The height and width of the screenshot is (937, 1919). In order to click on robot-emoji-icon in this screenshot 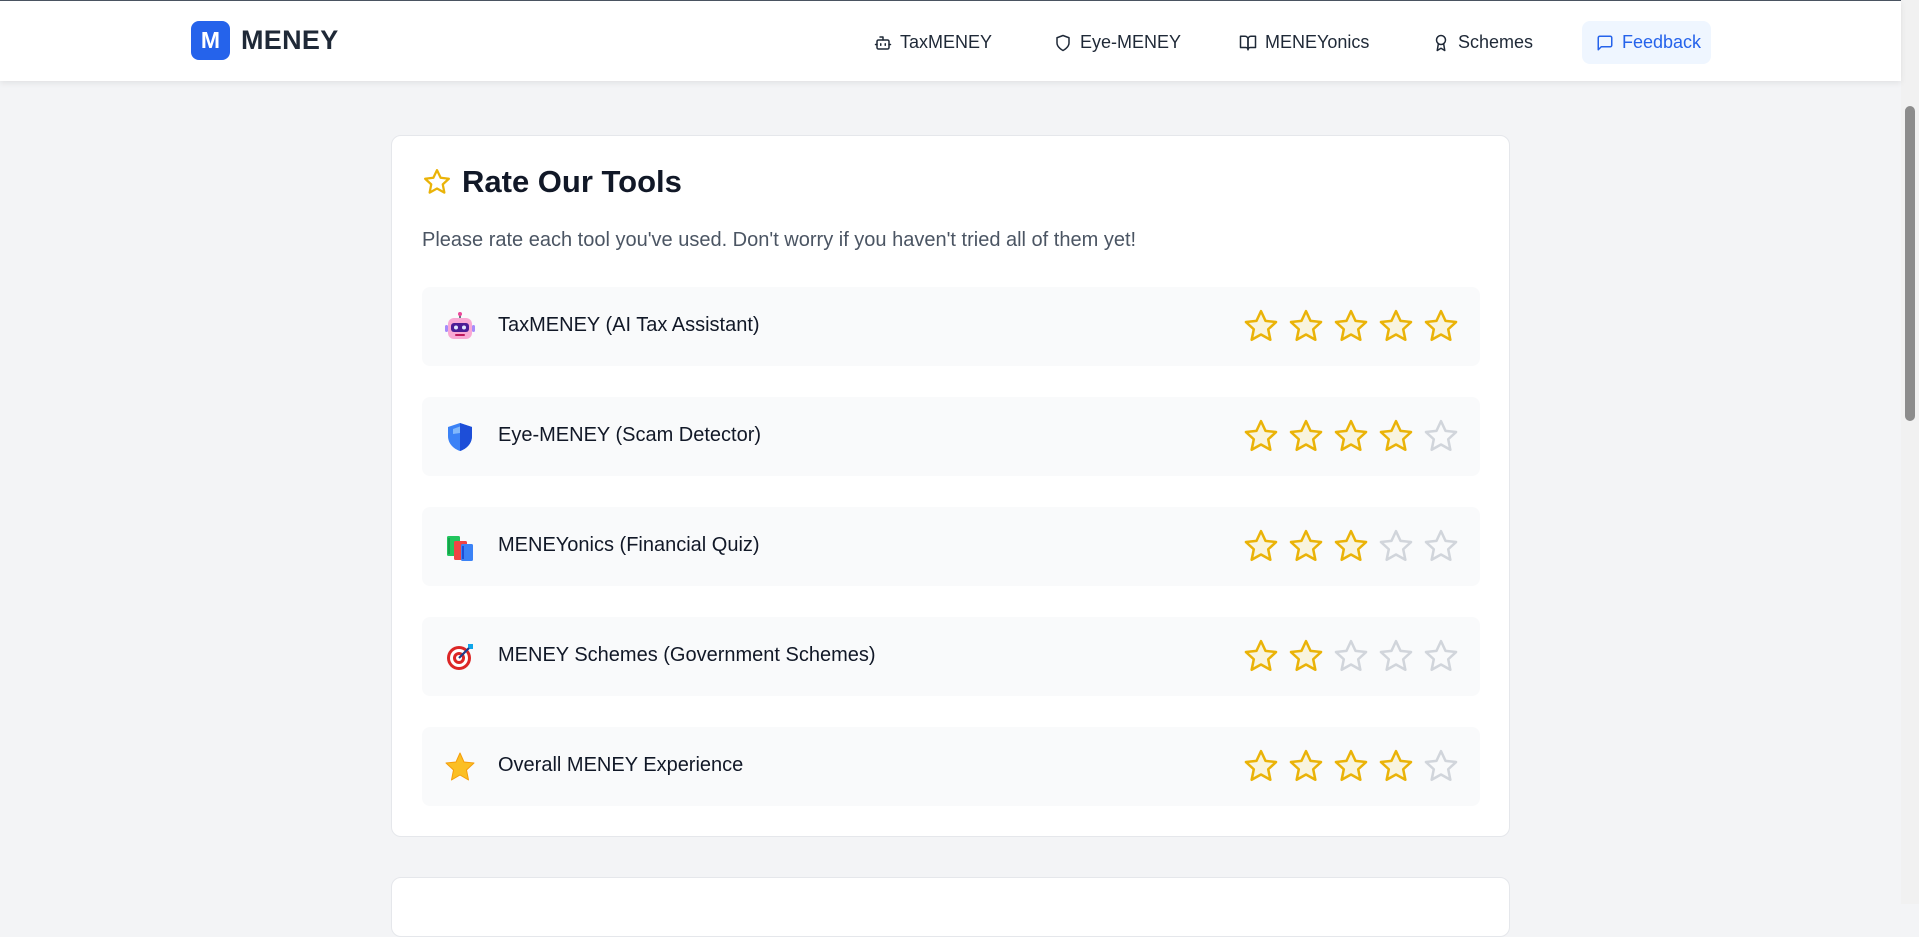, I will do `click(460, 327)`.